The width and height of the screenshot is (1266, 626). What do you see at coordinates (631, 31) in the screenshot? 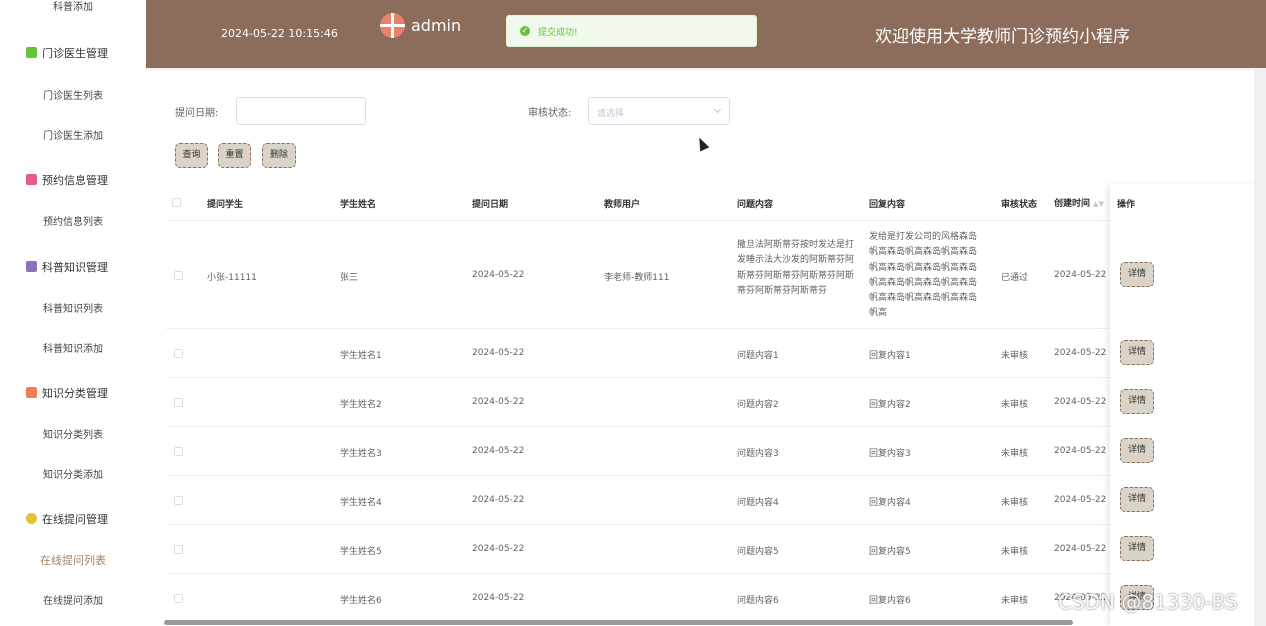
I see `success-toast: ✓ 提交成功!` at bounding box center [631, 31].